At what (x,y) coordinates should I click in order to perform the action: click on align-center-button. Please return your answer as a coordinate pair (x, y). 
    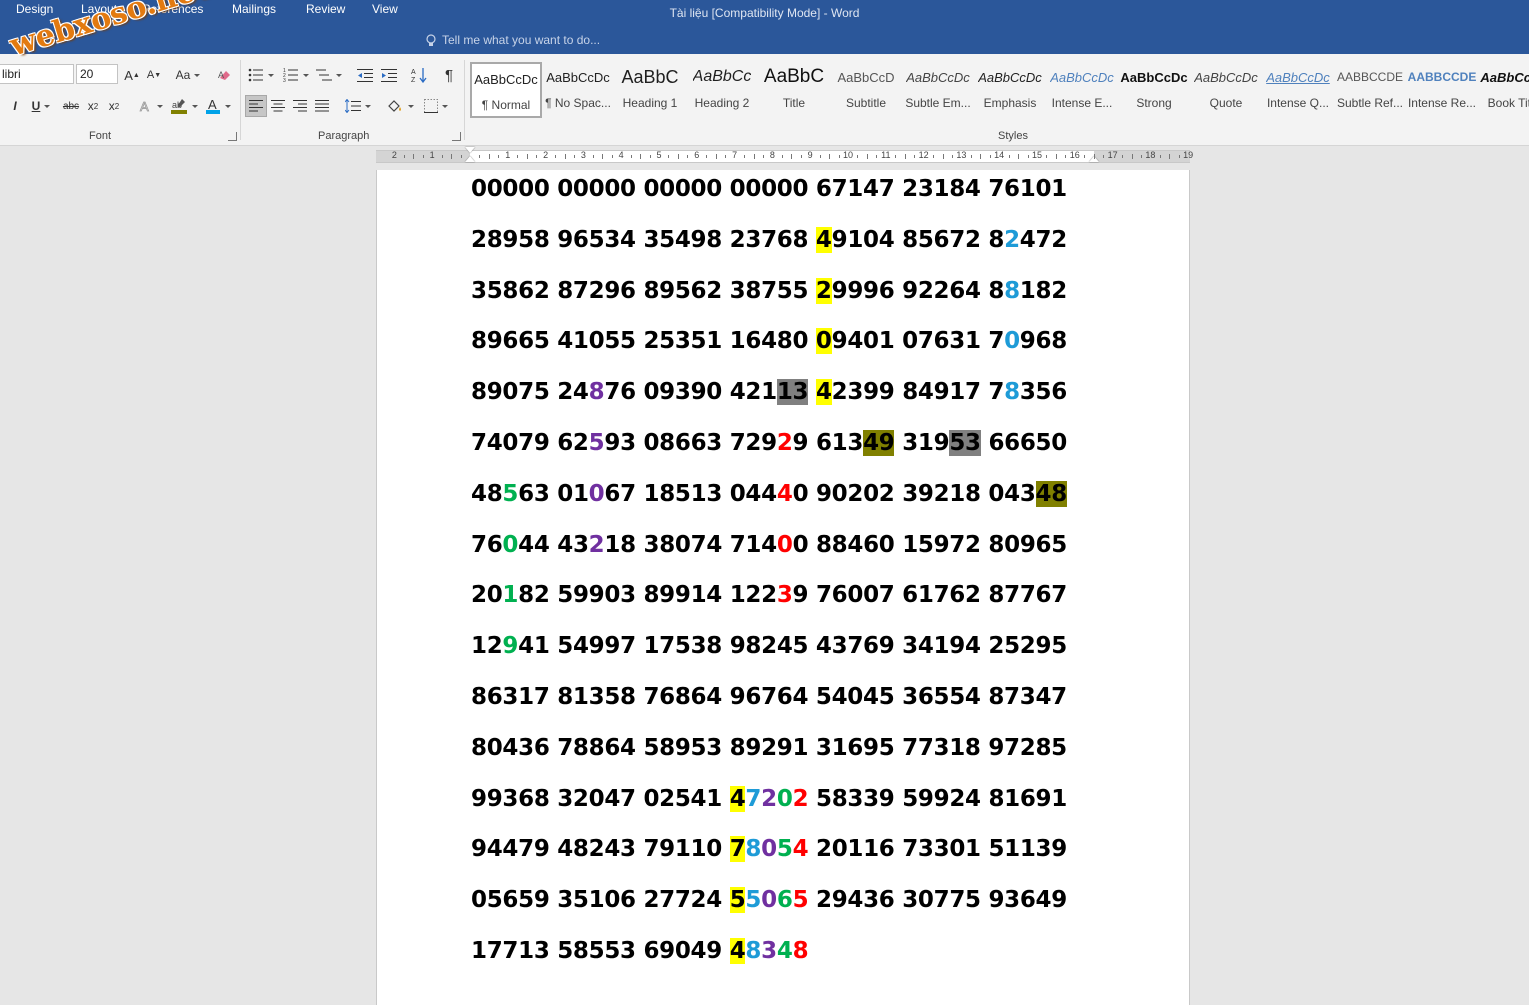
    Looking at the image, I should click on (278, 106).